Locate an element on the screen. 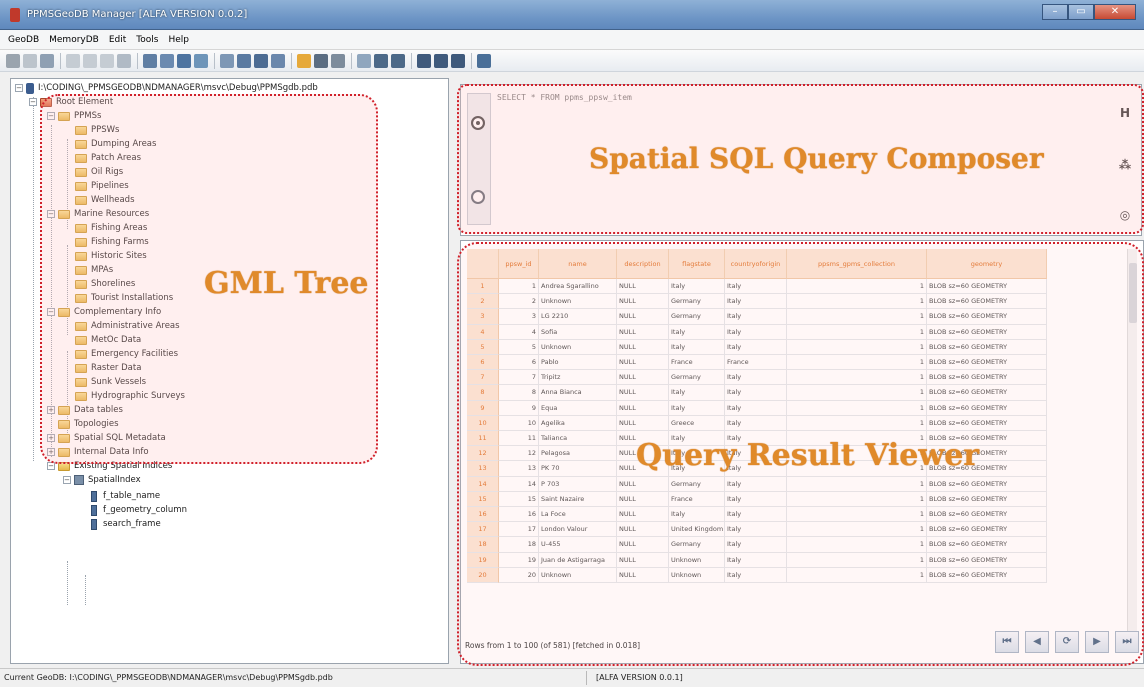 Image resolution: width=1144 pixels, height=687 pixels. tree-leaf: Sunk Vessels is located at coordinates (110, 382).